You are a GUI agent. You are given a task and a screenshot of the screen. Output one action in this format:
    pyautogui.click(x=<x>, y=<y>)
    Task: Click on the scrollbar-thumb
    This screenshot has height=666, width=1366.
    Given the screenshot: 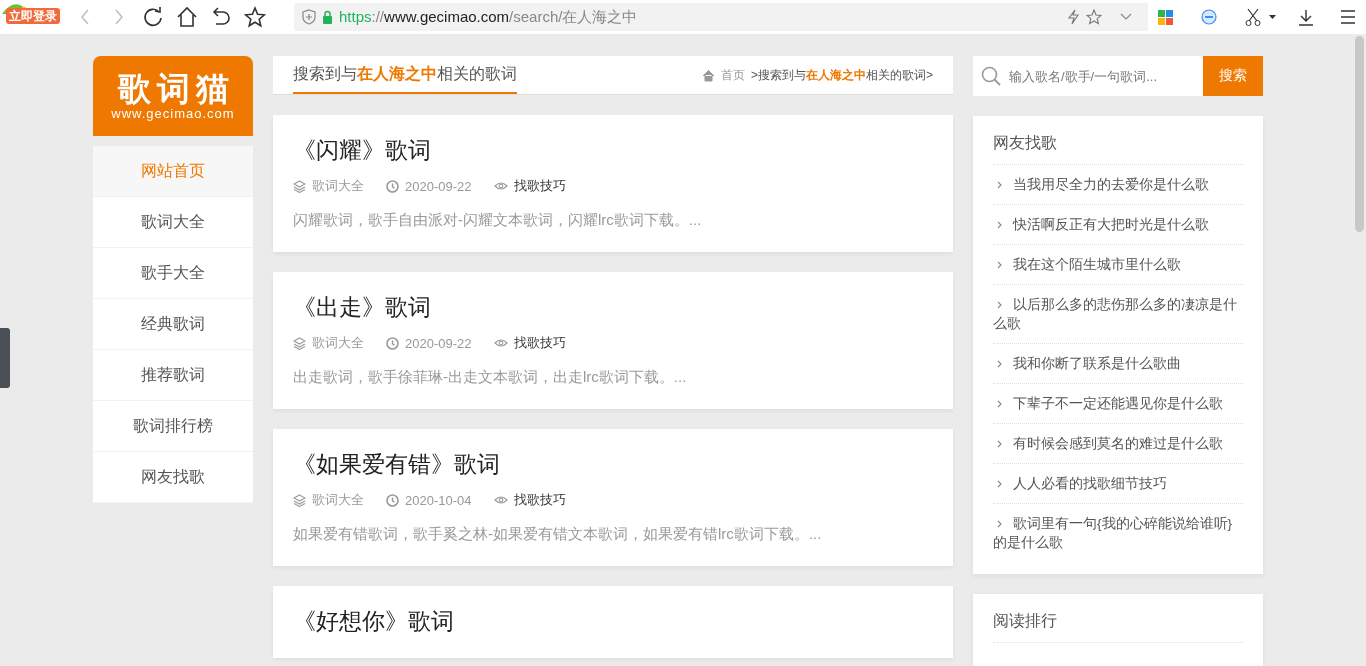 What is the action you would take?
    pyautogui.click(x=1359, y=134)
    